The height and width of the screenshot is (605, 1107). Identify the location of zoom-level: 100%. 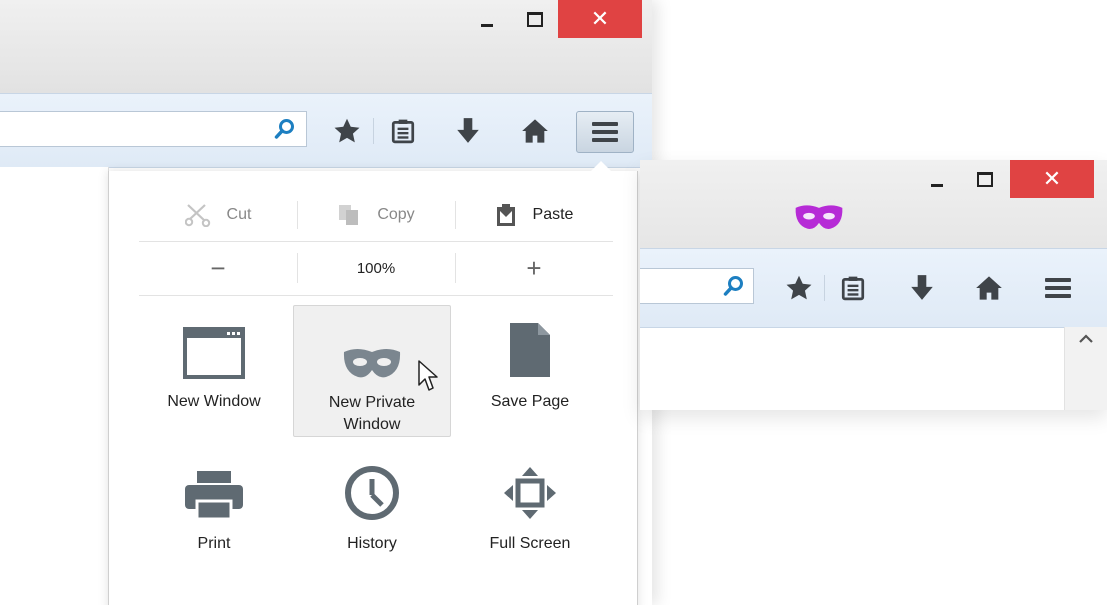
(376, 268).